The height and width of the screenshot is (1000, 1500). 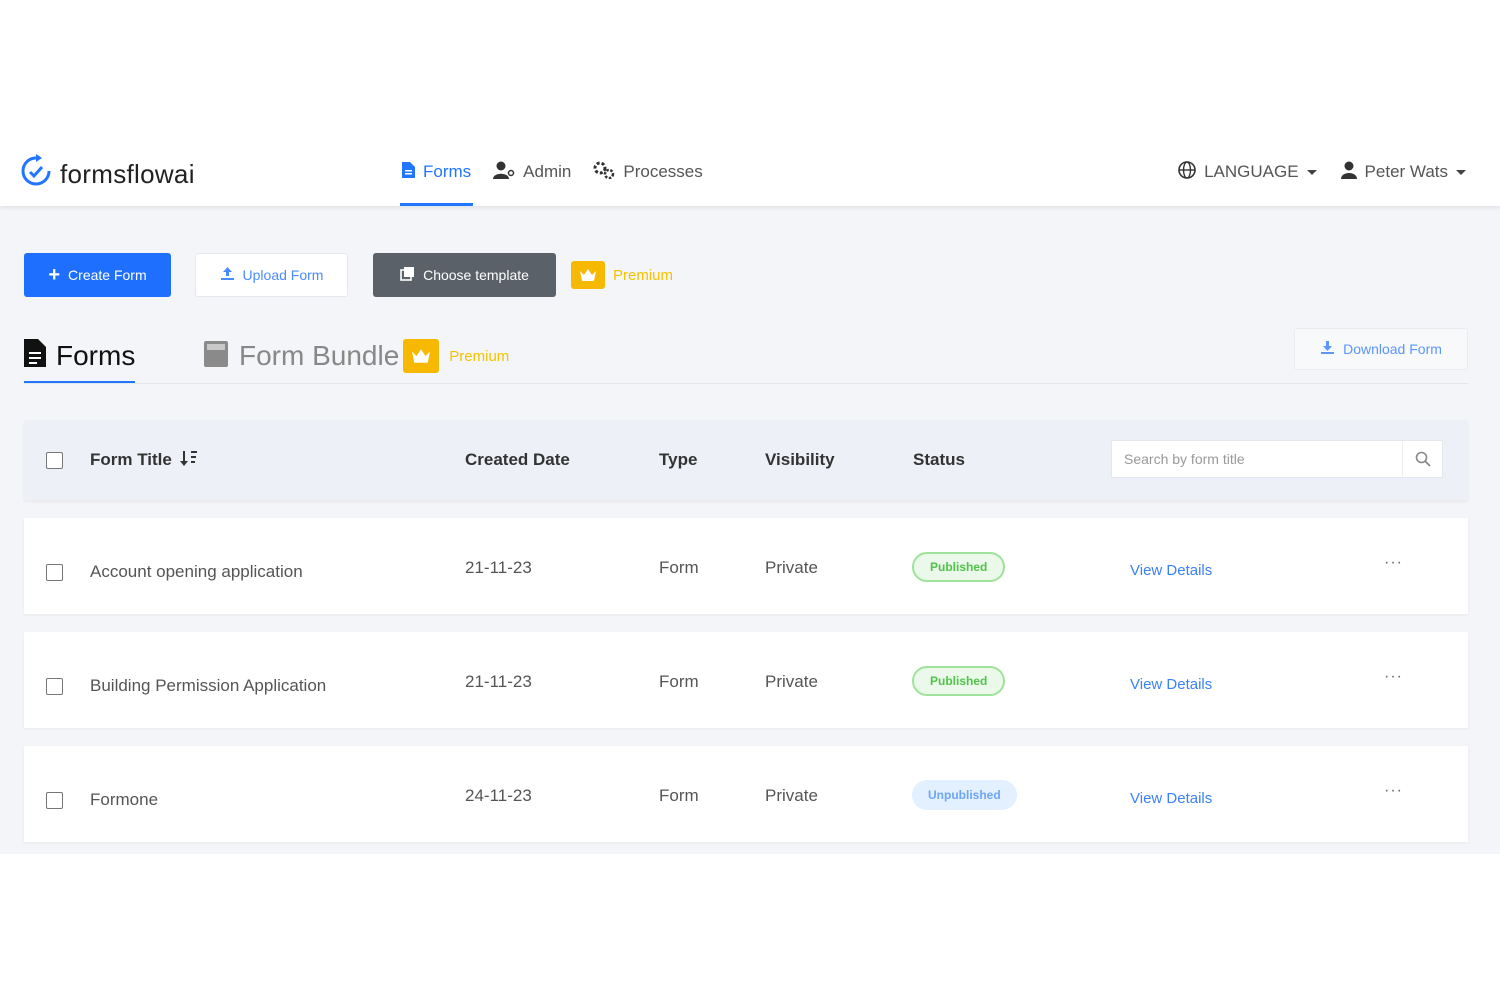 I want to click on download-icon, so click(x=1327, y=349).